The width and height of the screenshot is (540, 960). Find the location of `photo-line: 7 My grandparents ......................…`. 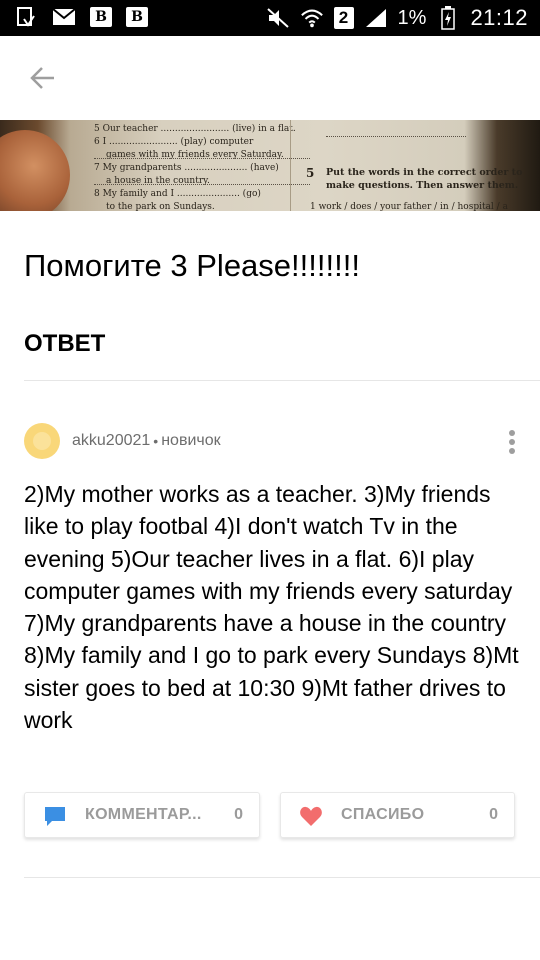

photo-line: 7 My grandparents ......................… is located at coordinates (186, 168).